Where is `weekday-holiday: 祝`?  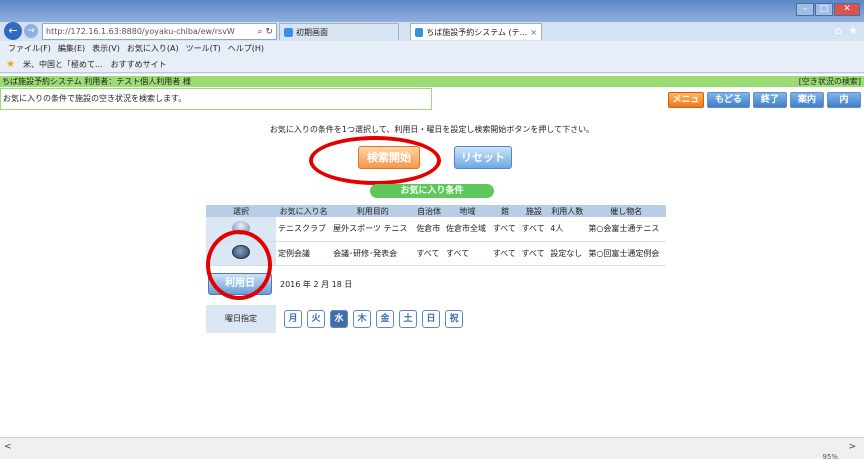 weekday-holiday: 祝 is located at coordinates (454, 319).